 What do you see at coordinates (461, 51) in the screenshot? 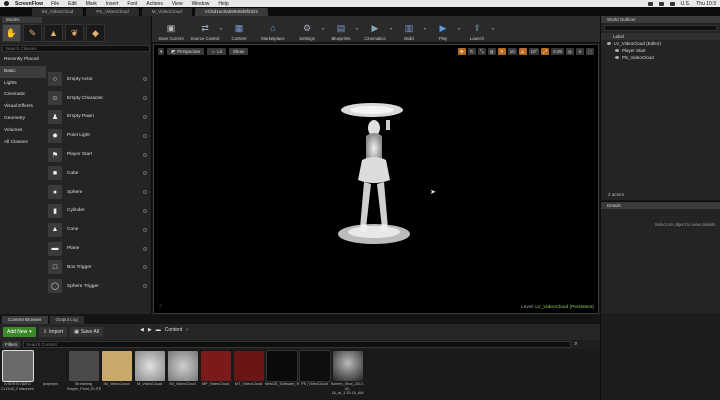
I see `translate-tool-icon: ✥` at bounding box center [461, 51].